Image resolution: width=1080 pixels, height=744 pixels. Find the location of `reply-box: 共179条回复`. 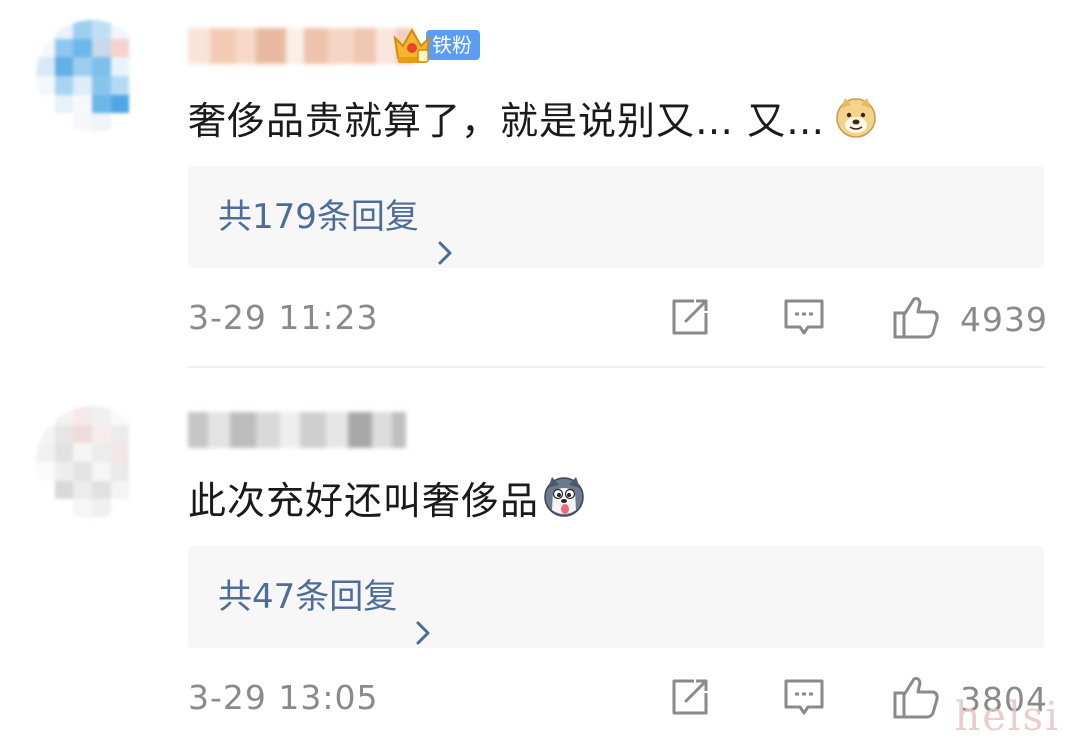

reply-box: 共179条回复 is located at coordinates (616, 217).